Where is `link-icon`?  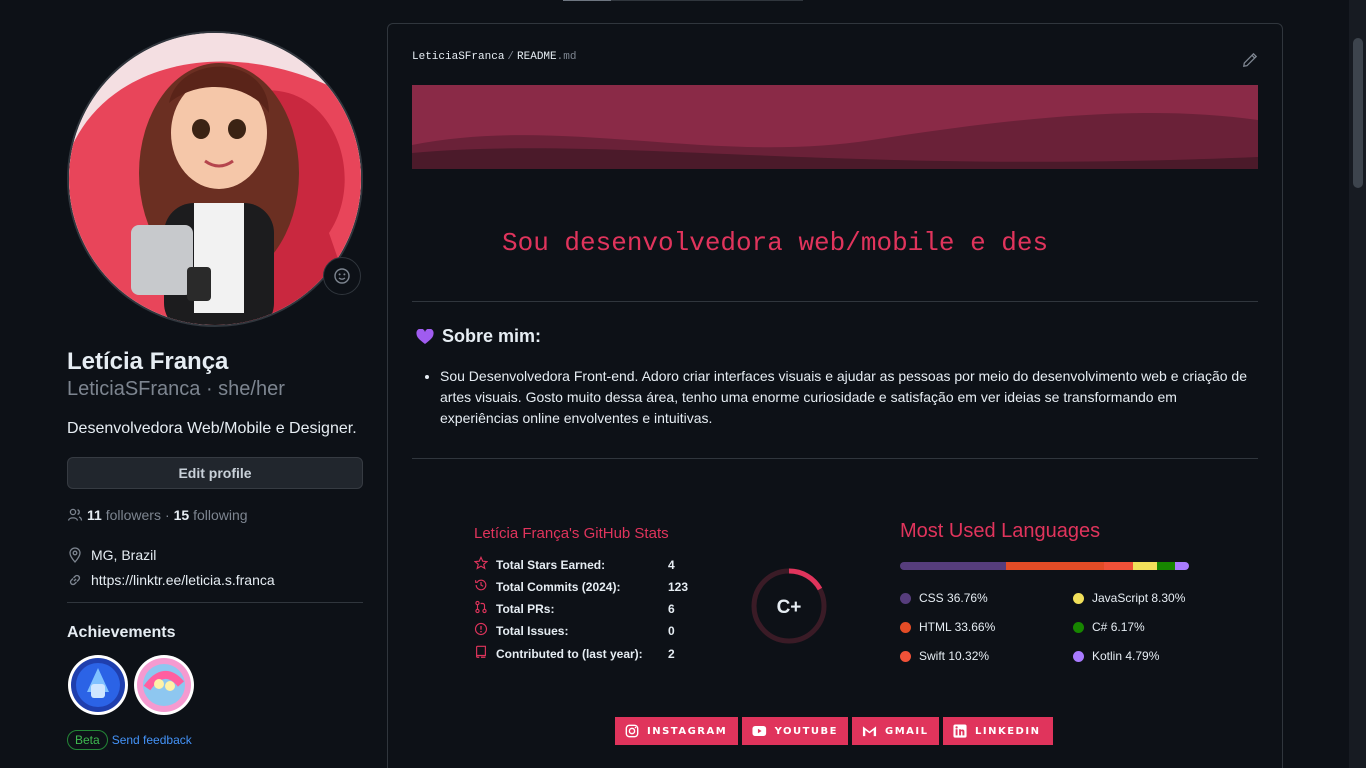
link-icon is located at coordinates (75, 580).